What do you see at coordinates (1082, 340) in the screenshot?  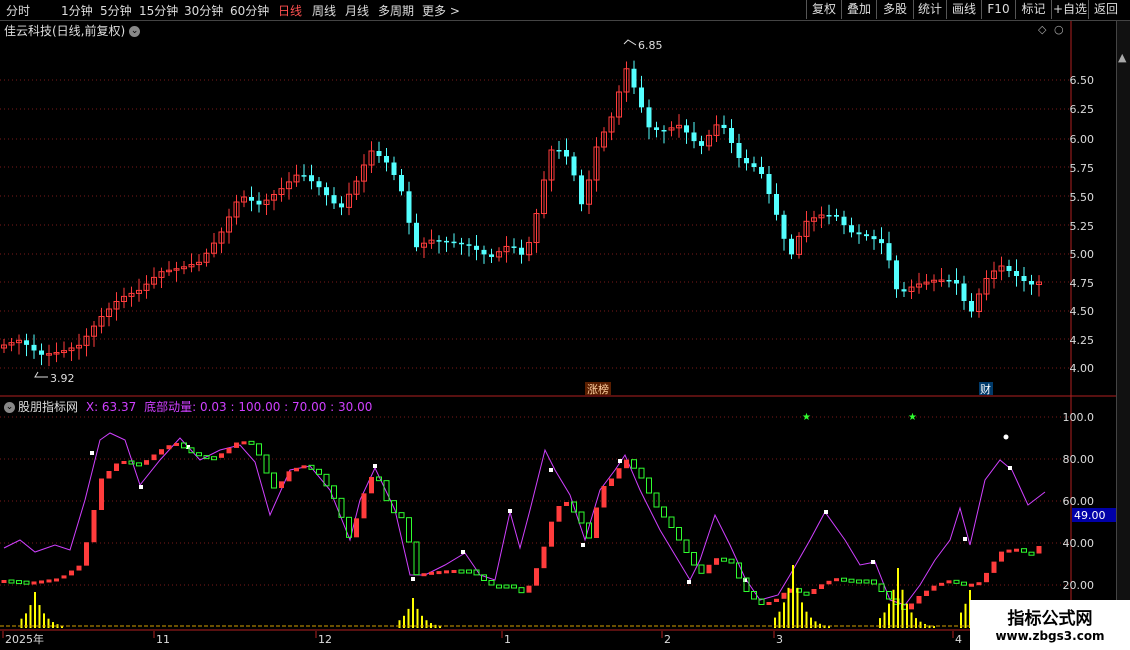 I see `price-tick: 4.25` at bounding box center [1082, 340].